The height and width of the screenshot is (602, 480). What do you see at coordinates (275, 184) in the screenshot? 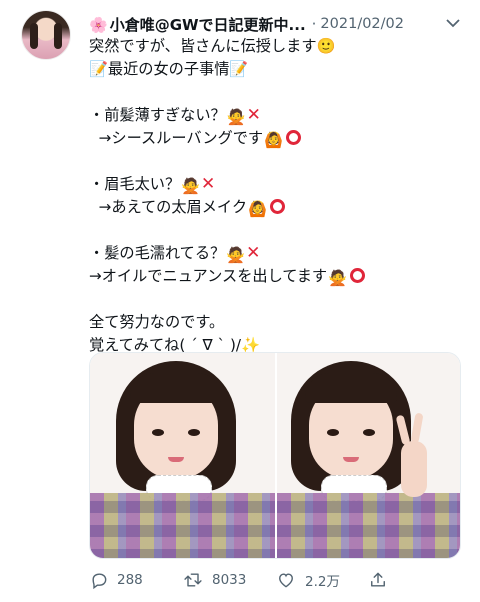
I see `tweet-line: ・眉毛太い？🙅✕` at bounding box center [275, 184].